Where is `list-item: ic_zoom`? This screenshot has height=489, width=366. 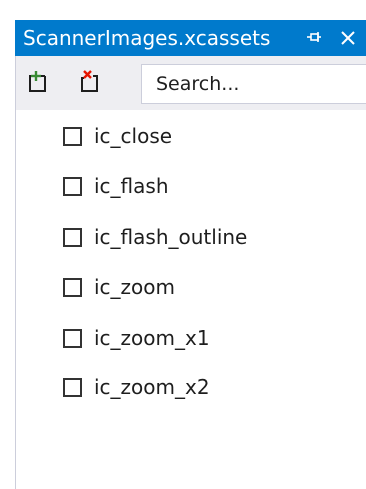
list-item: ic_zoom is located at coordinates (119, 287).